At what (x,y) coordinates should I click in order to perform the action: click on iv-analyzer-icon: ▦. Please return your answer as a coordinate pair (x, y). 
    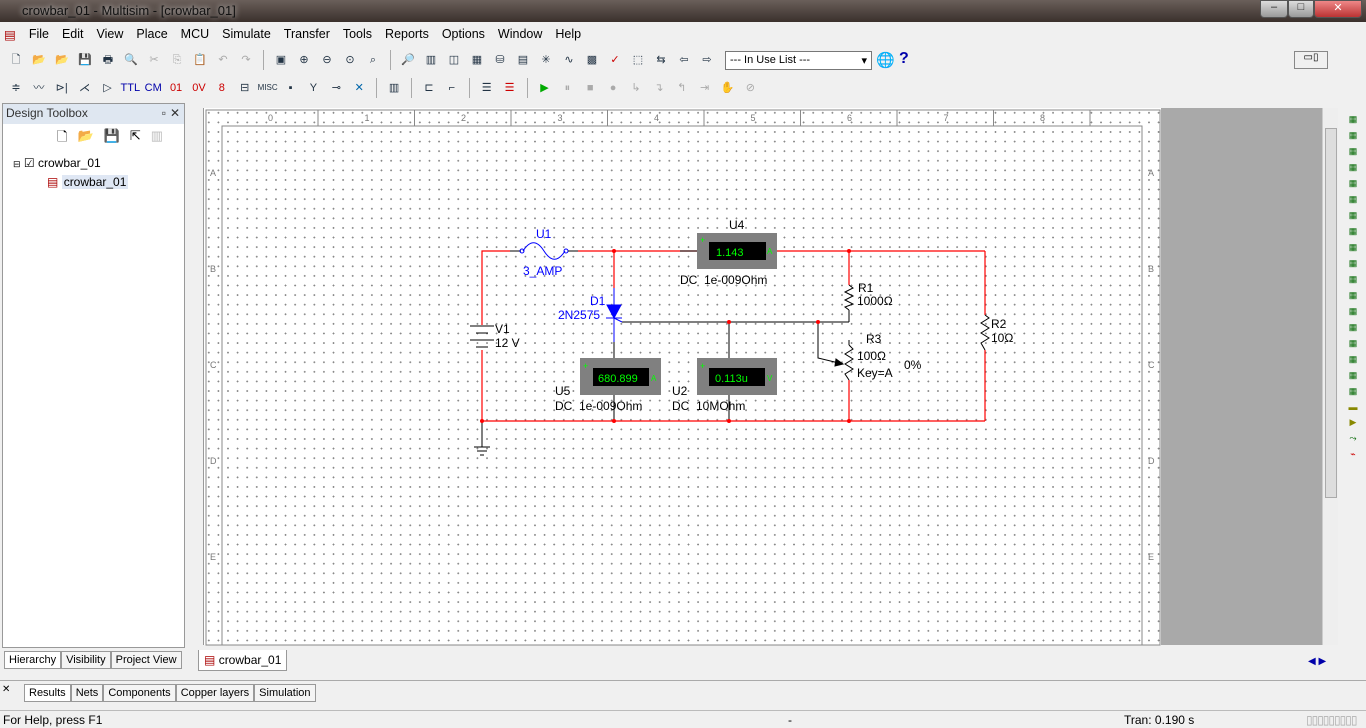
    Looking at the image, I should click on (1353, 279).